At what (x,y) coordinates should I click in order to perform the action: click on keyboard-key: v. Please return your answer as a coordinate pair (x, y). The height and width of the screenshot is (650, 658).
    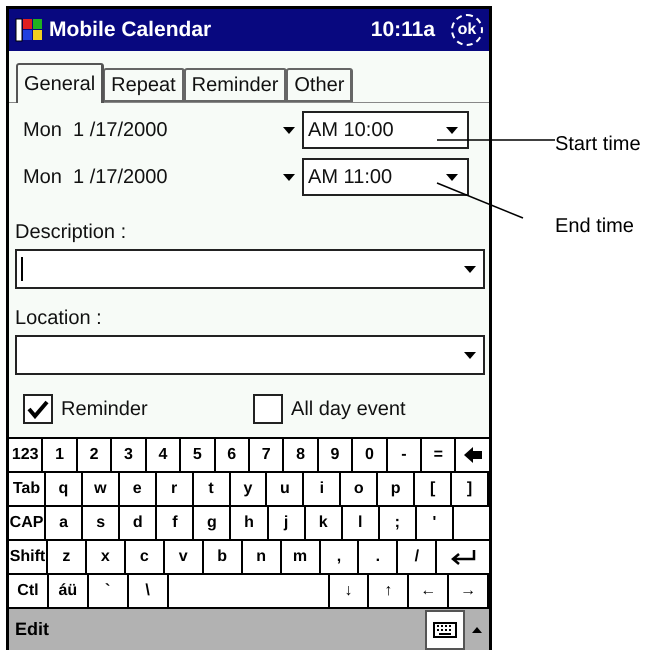
    Looking at the image, I should click on (184, 557).